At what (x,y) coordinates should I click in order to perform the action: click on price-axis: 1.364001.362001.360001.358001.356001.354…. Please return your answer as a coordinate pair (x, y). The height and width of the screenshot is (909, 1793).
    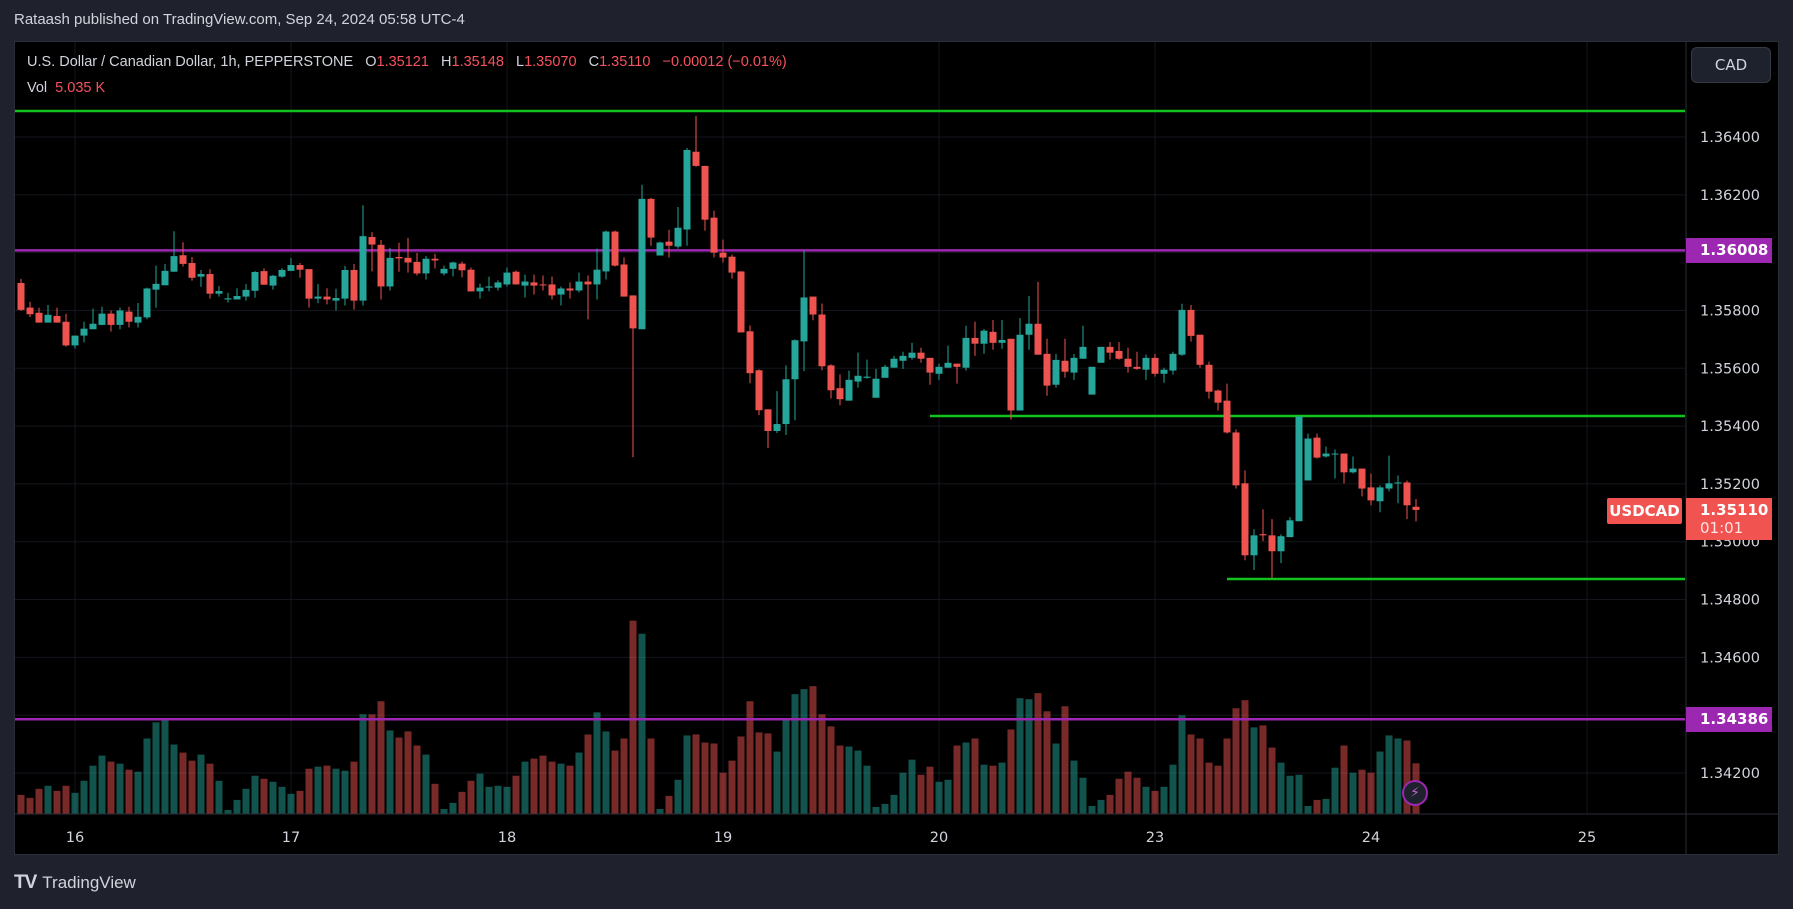
    Looking at the image, I should click on (1730, 456).